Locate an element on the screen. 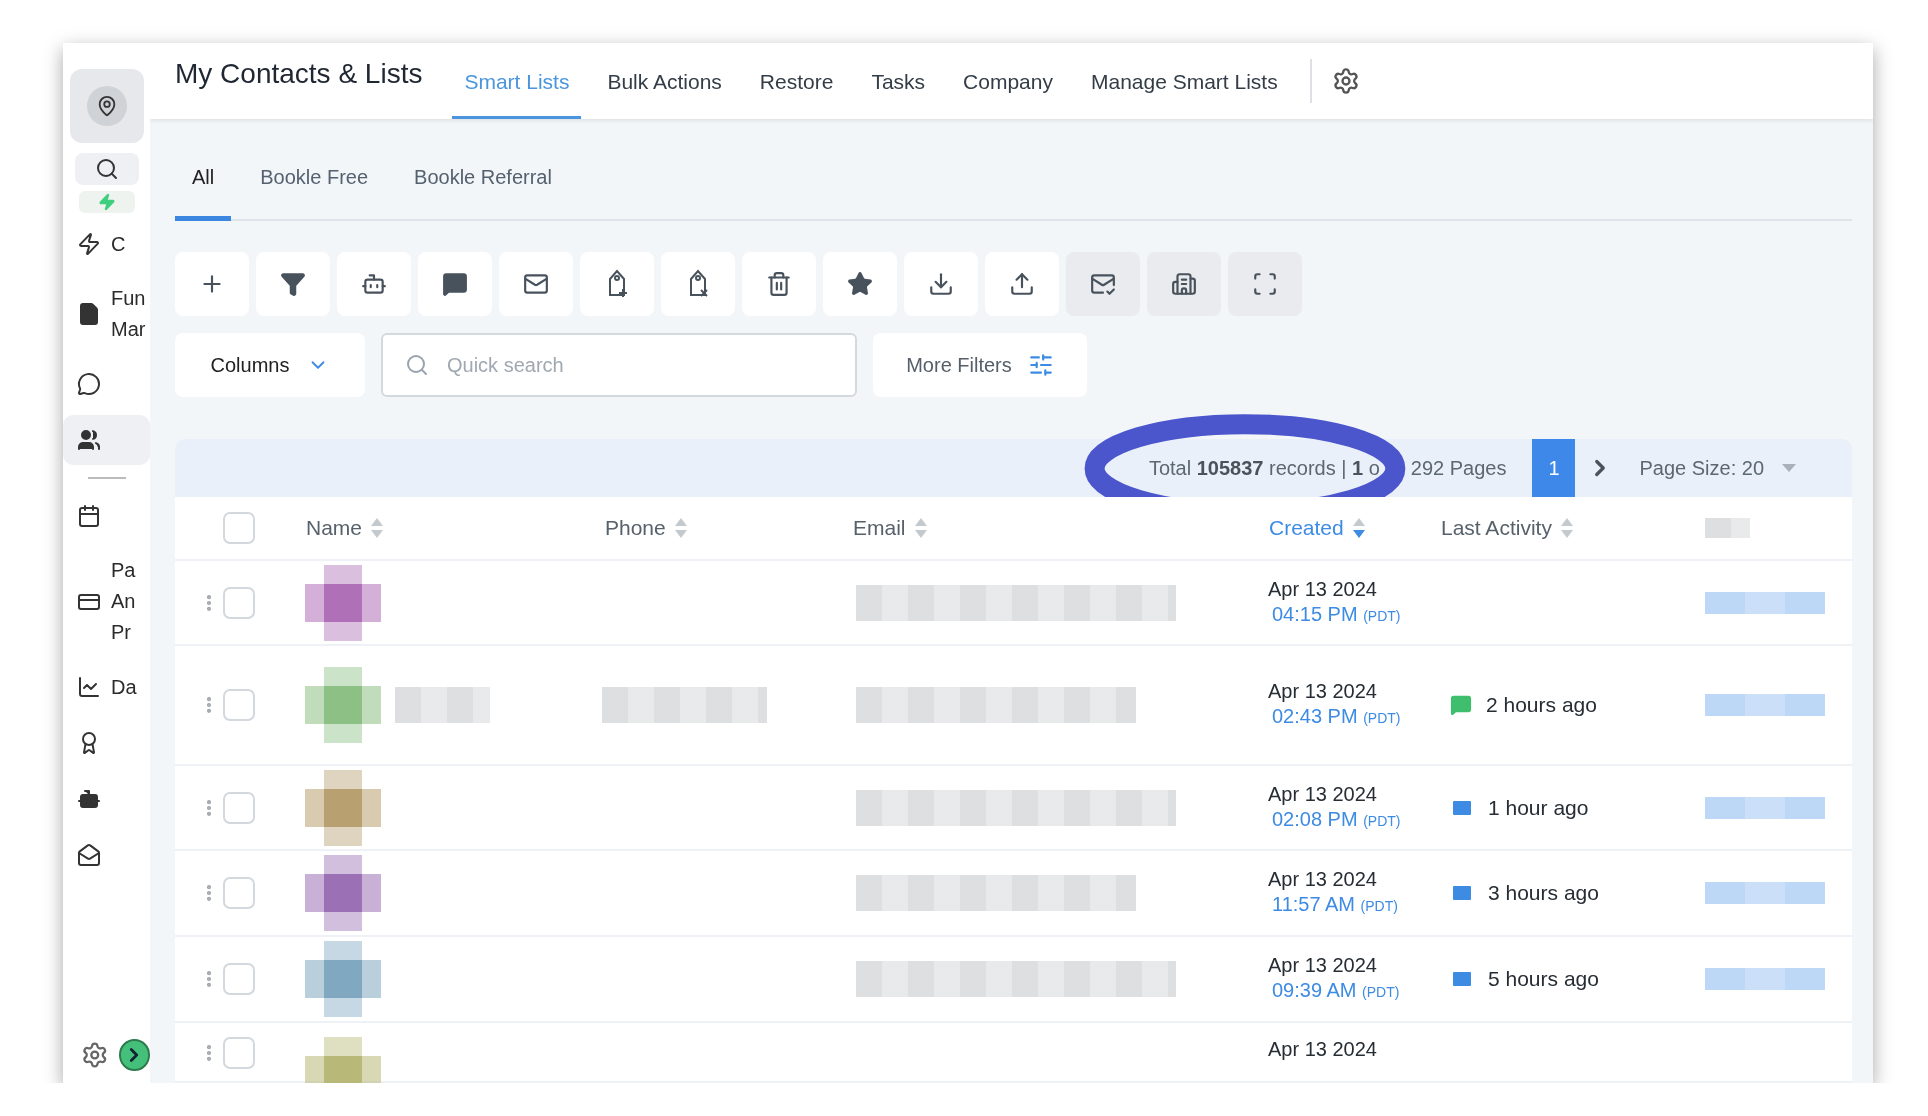 The height and width of the screenshot is (1116, 1928). message-icon is located at coordinates (455, 284).